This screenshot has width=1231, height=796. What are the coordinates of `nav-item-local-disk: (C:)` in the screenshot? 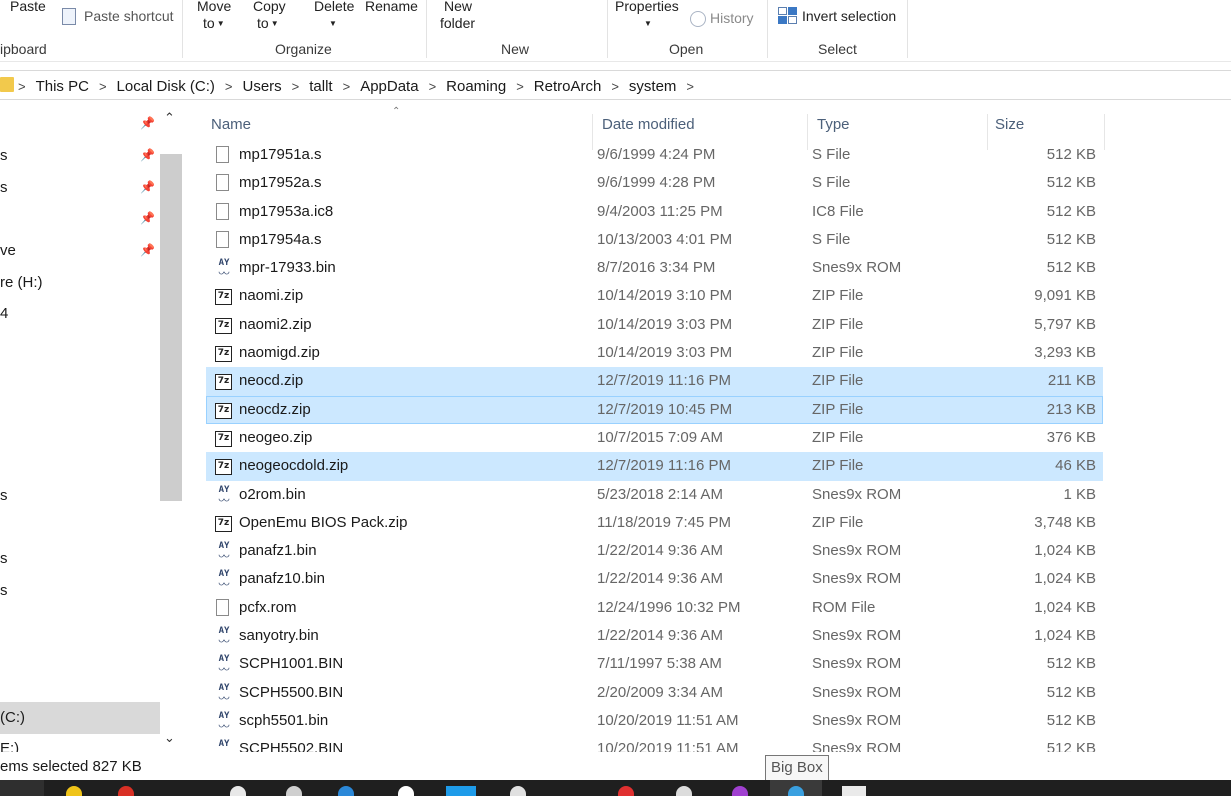 It's located at (12, 717).